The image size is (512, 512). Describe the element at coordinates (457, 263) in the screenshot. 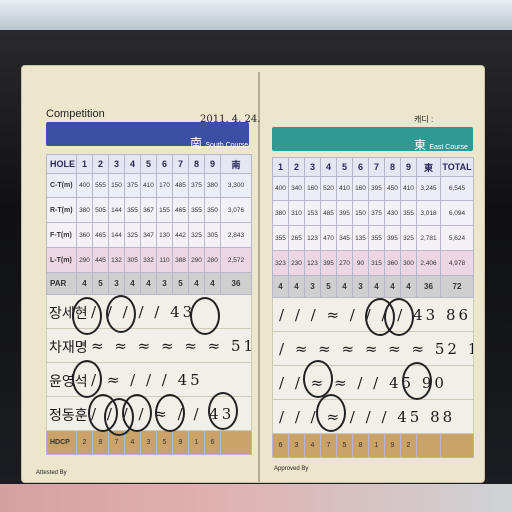

I see `cell: 4,978` at that location.